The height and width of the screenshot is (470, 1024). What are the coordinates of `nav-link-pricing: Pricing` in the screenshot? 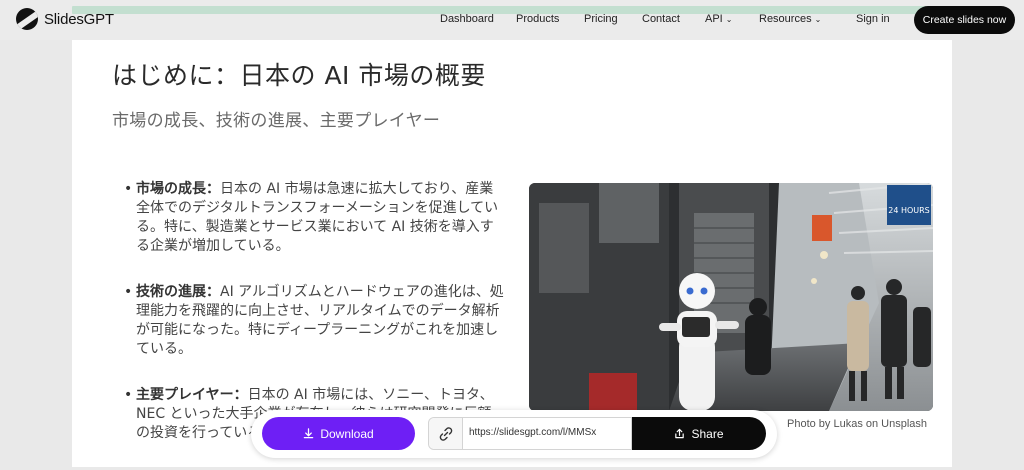 It's located at (601, 19).